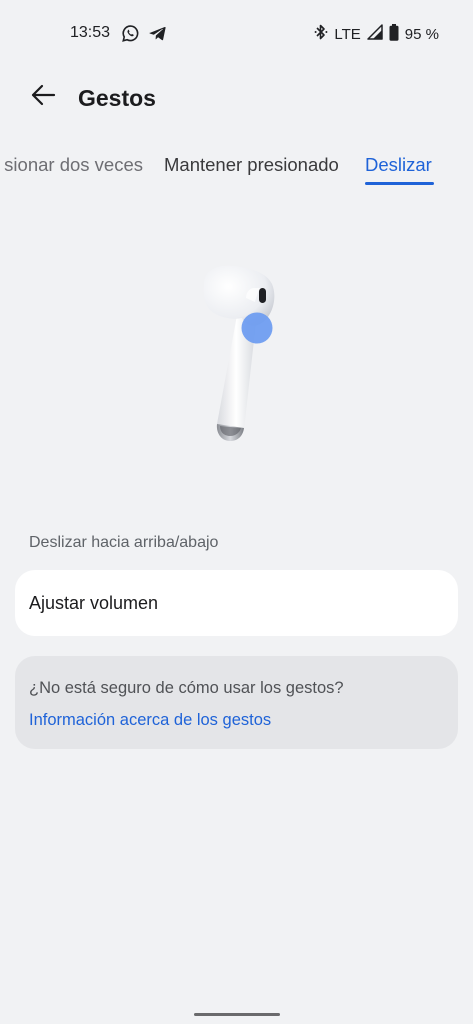 The width and height of the screenshot is (473, 1024). I want to click on signal-icon, so click(375, 34).